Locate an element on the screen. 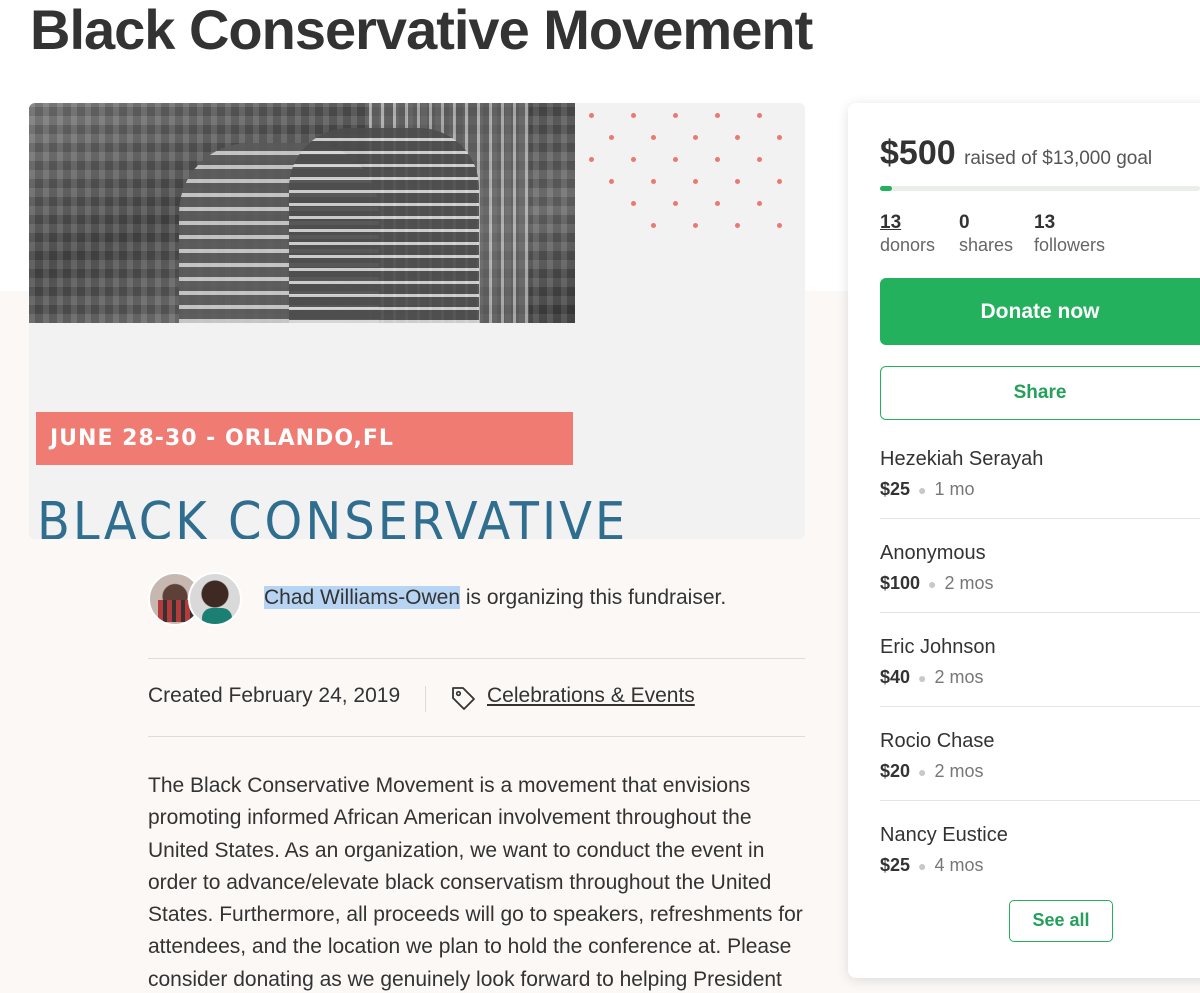  decorative-dots is located at coordinates (694, 178).